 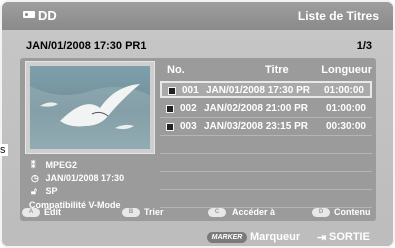 What do you see at coordinates (275, 237) in the screenshot?
I see `marker-label: Marqueur` at bounding box center [275, 237].